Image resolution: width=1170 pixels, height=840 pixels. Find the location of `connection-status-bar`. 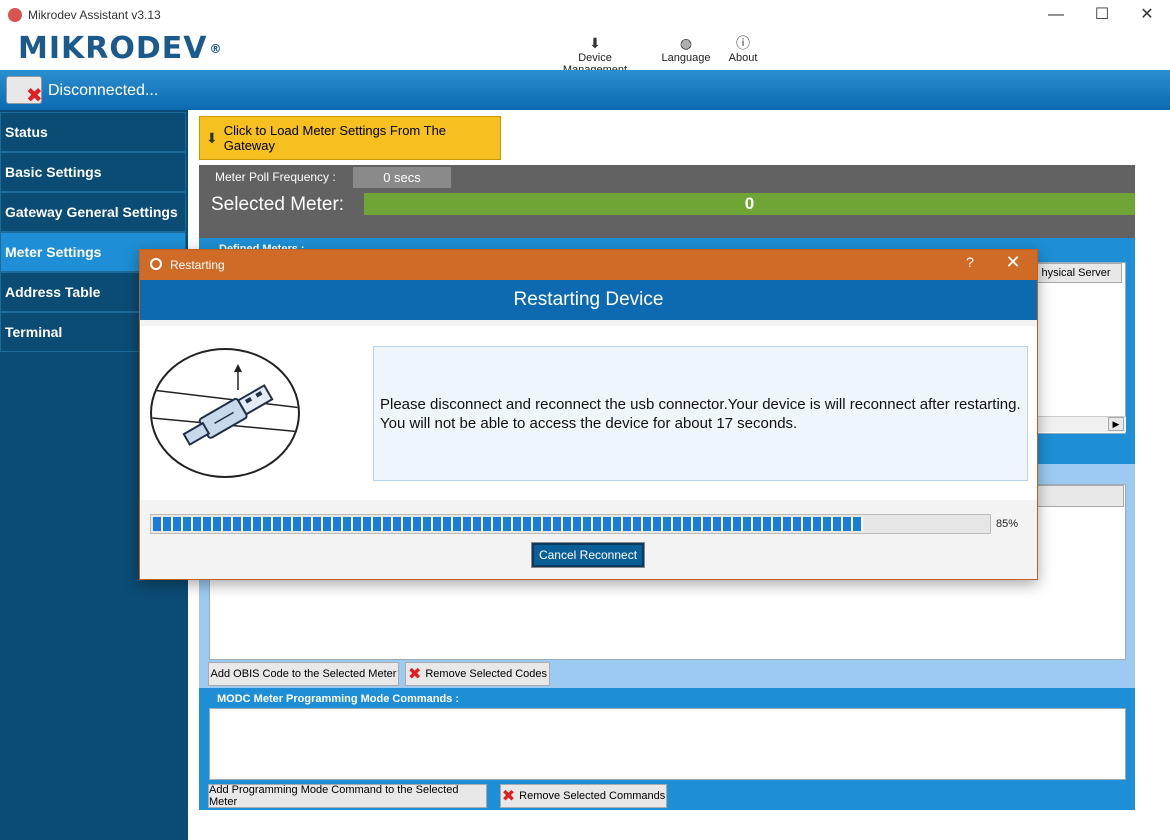

connection-status-bar is located at coordinates (585, 90).